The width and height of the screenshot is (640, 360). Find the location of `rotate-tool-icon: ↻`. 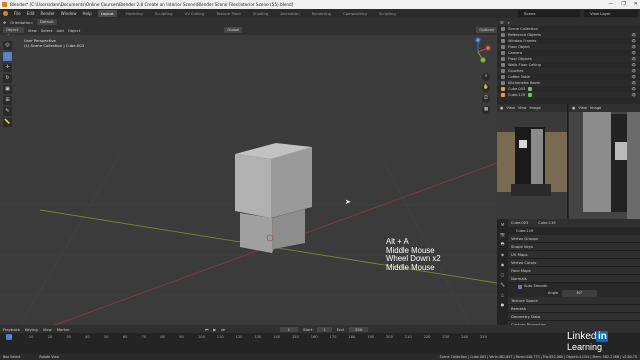

rotate-tool-icon: ↻ is located at coordinates (7, 78).